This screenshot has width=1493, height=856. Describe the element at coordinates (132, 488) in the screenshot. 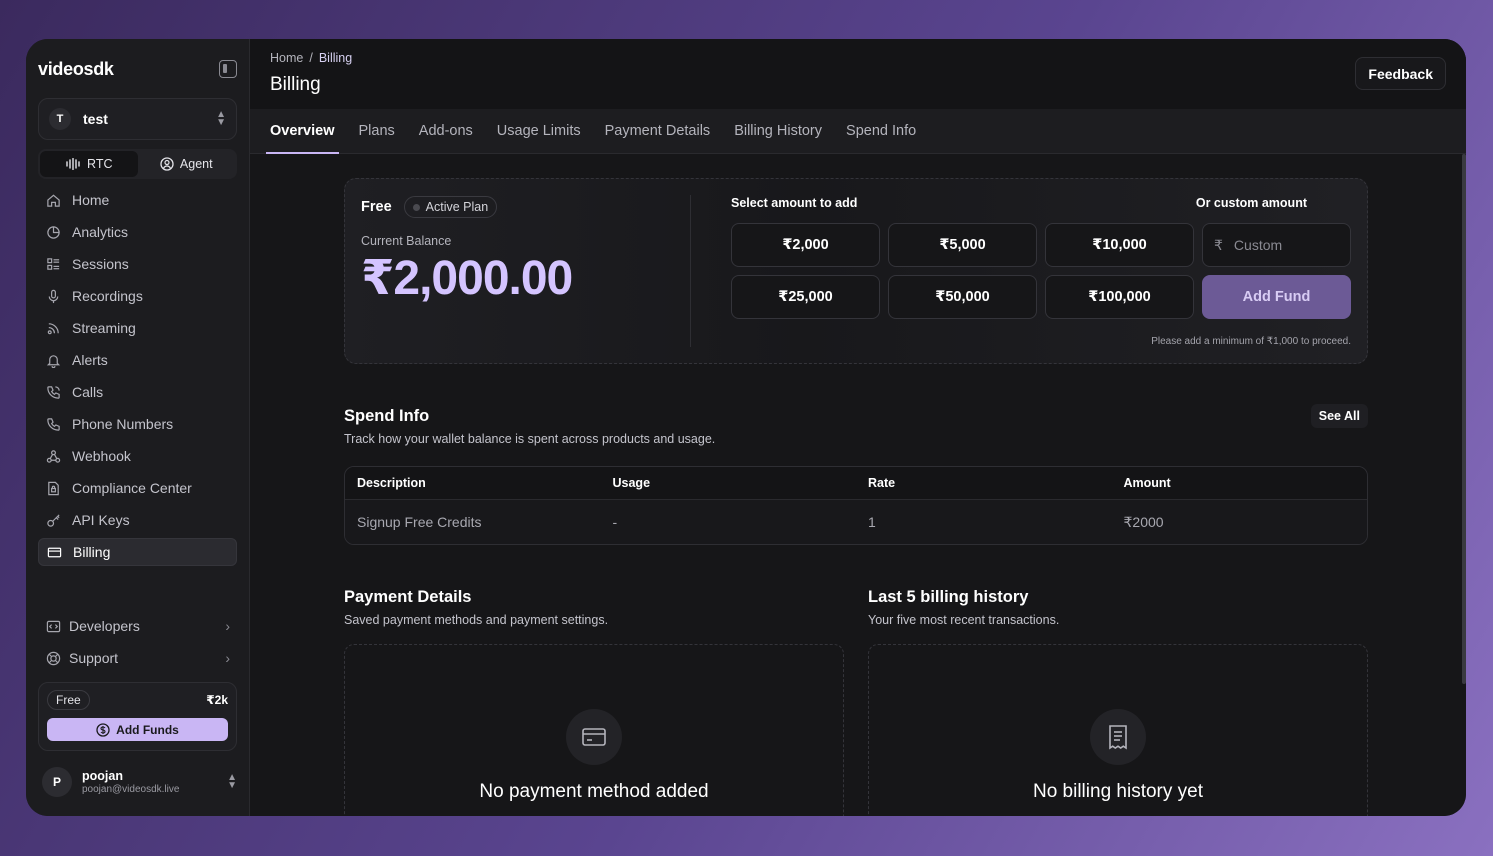

I see `sidebar-item-label: Compliance Center` at that location.